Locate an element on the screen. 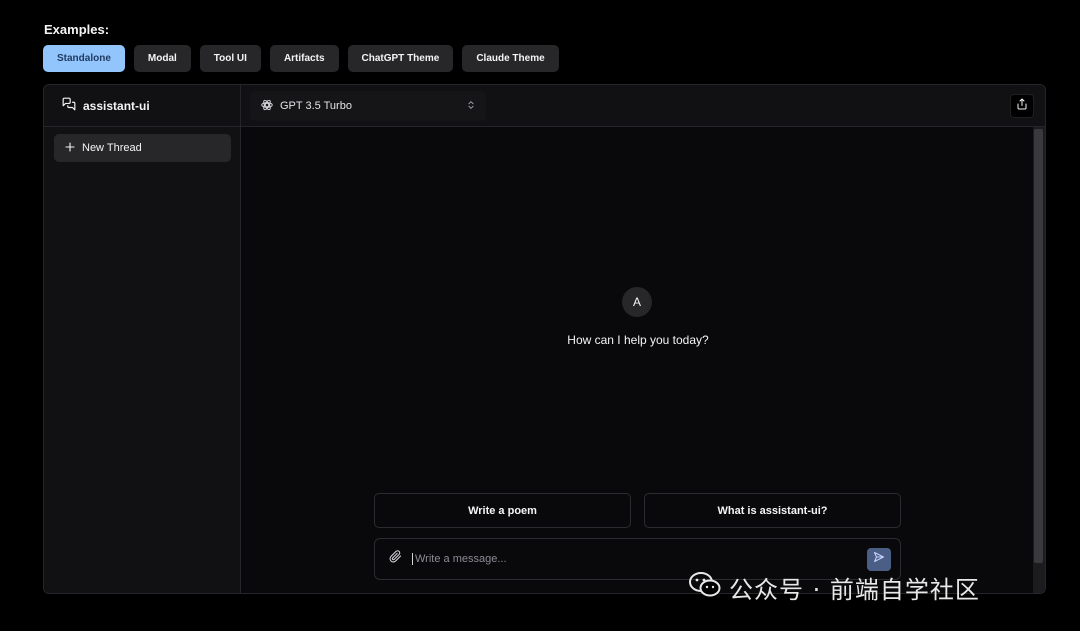  suggestion-write-poem: Write a poem is located at coordinates (502, 510).